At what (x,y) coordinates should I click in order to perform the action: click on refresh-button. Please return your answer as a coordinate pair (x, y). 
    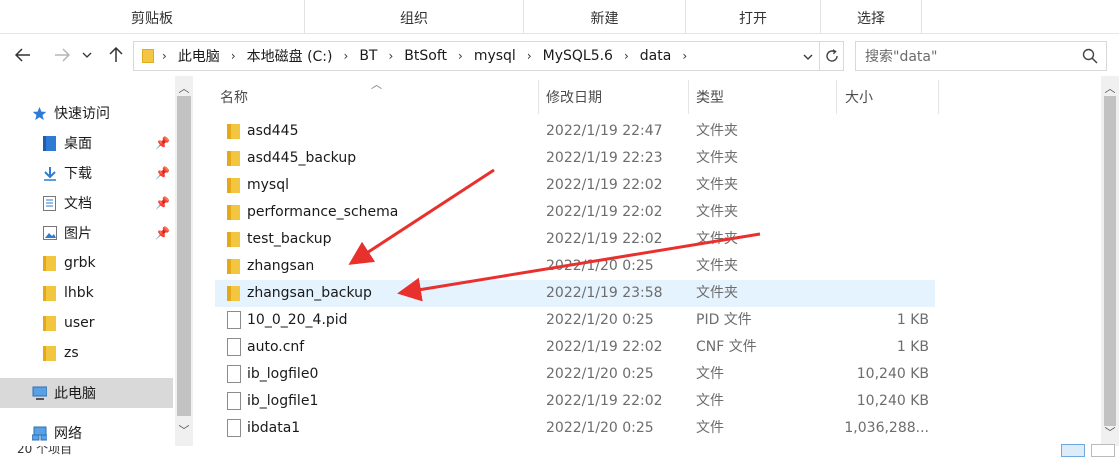
    Looking at the image, I should click on (832, 56).